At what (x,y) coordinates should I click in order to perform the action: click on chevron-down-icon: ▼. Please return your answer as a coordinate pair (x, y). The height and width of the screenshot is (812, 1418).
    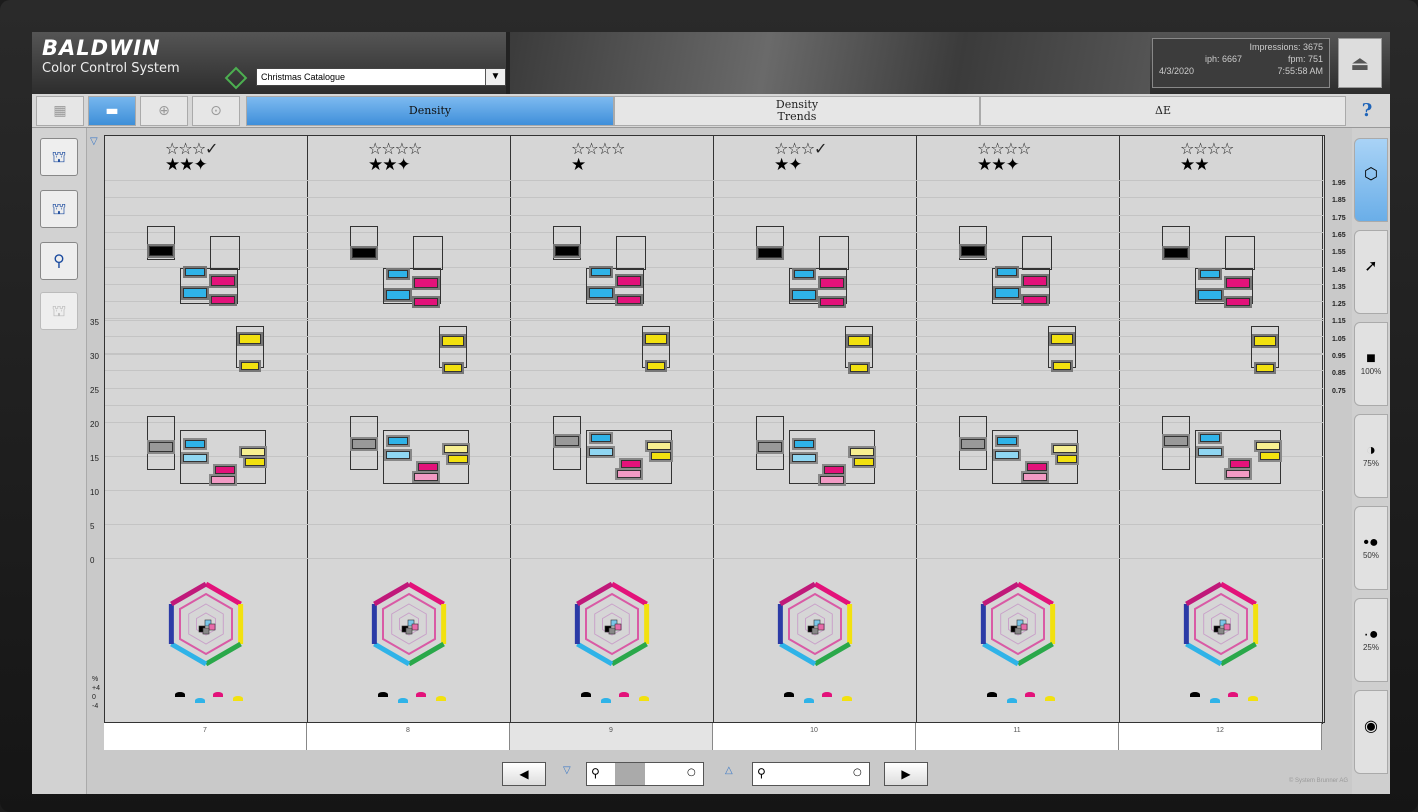
    Looking at the image, I should click on (495, 77).